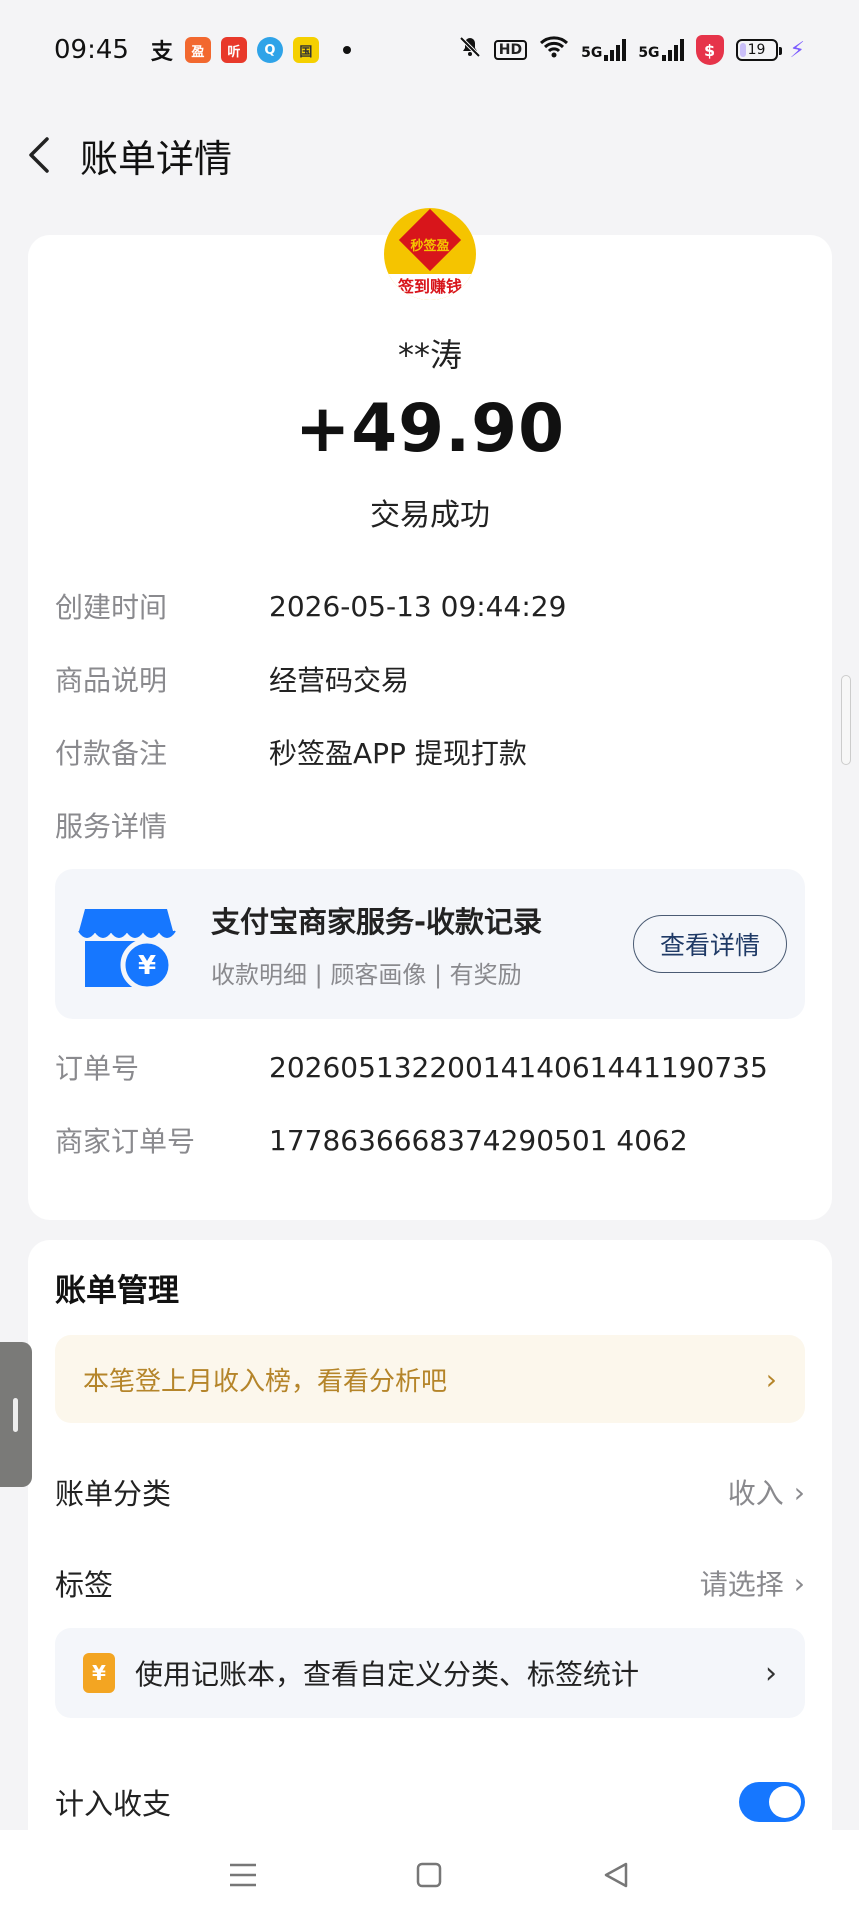 The image size is (859, 1920). What do you see at coordinates (846, 720) in the screenshot?
I see `scrollbar-thumb` at bounding box center [846, 720].